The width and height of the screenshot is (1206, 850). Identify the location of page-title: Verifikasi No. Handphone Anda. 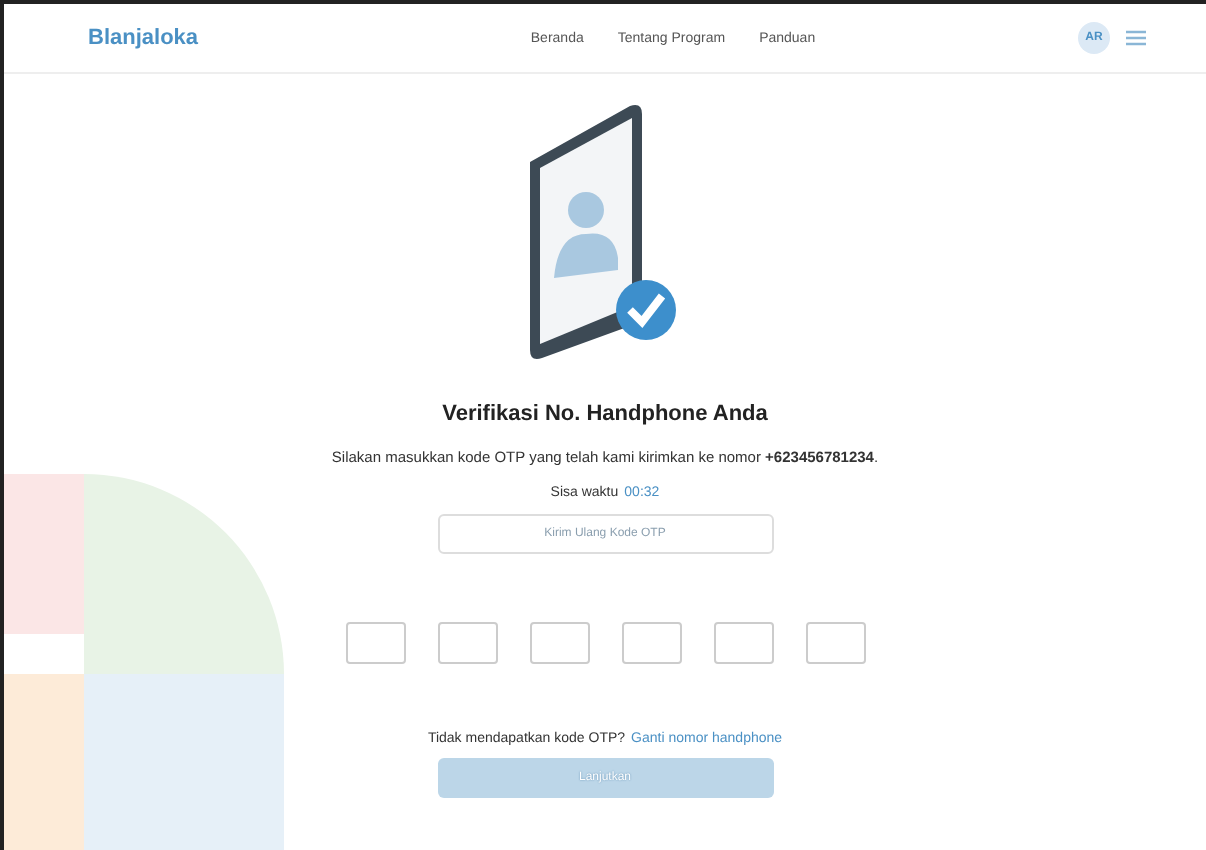
(605, 414).